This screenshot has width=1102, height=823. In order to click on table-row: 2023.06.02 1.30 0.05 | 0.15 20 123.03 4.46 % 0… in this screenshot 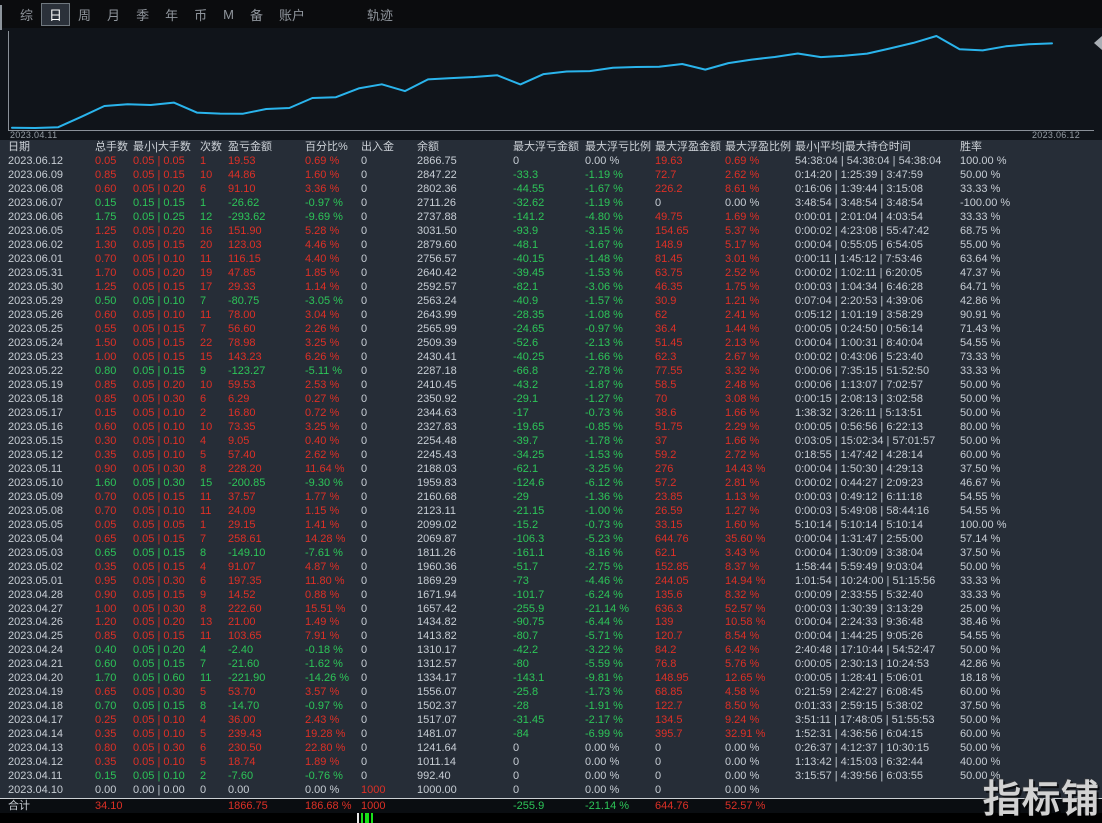, I will do `click(551, 246)`.